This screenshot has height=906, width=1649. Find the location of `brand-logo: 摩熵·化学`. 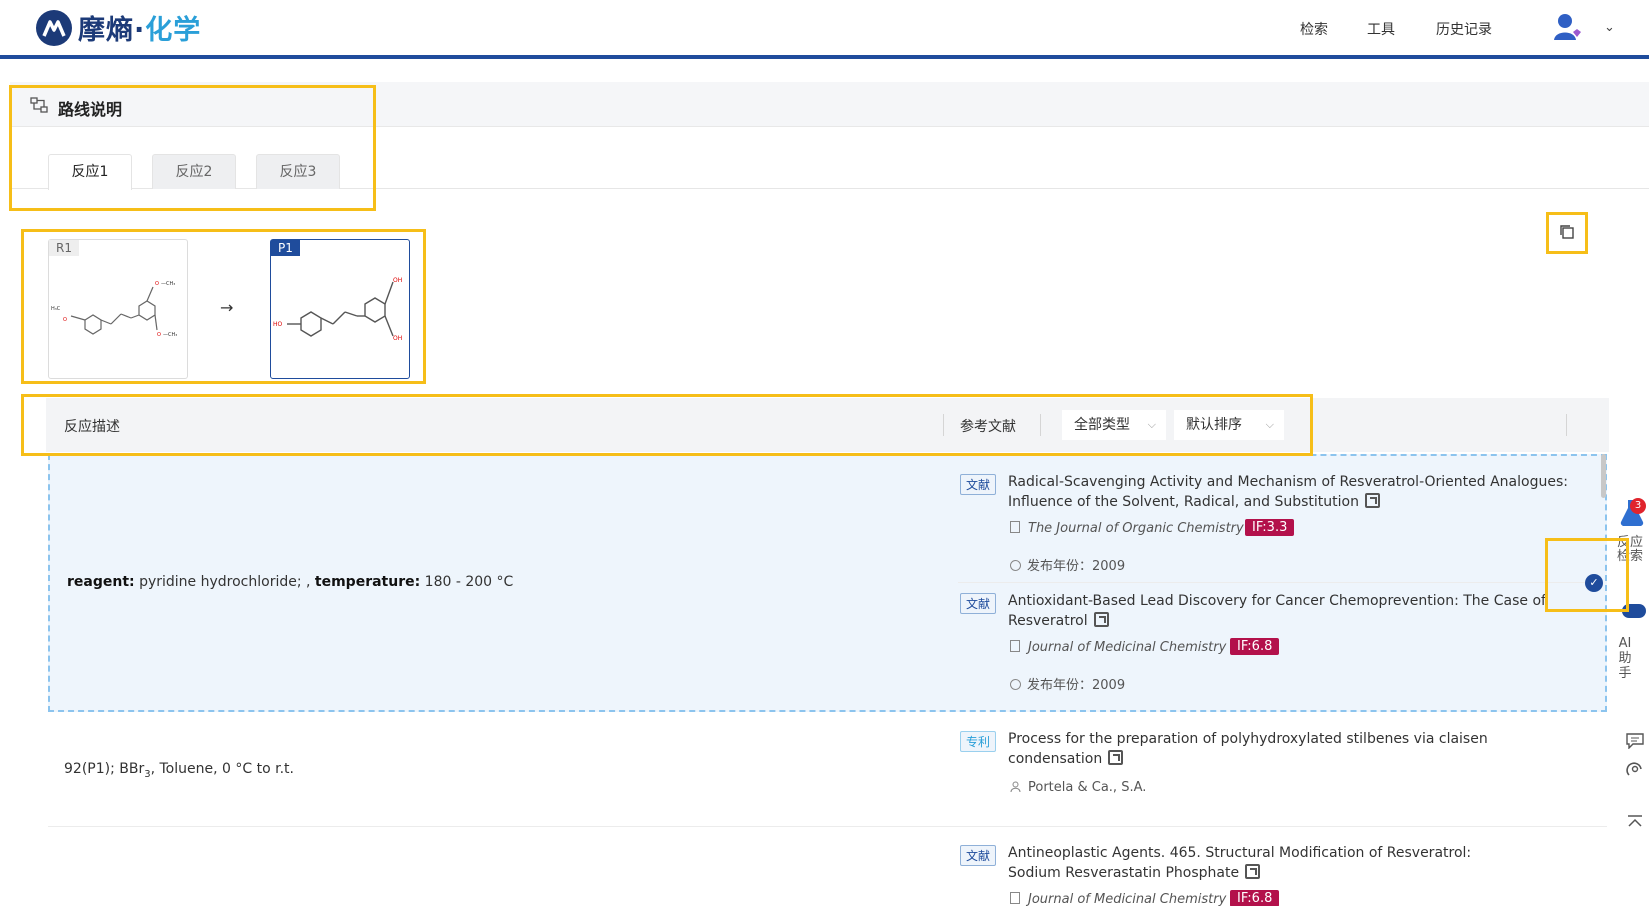

brand-logo: 摩熵·化学 is located at coordinates (118, 27).